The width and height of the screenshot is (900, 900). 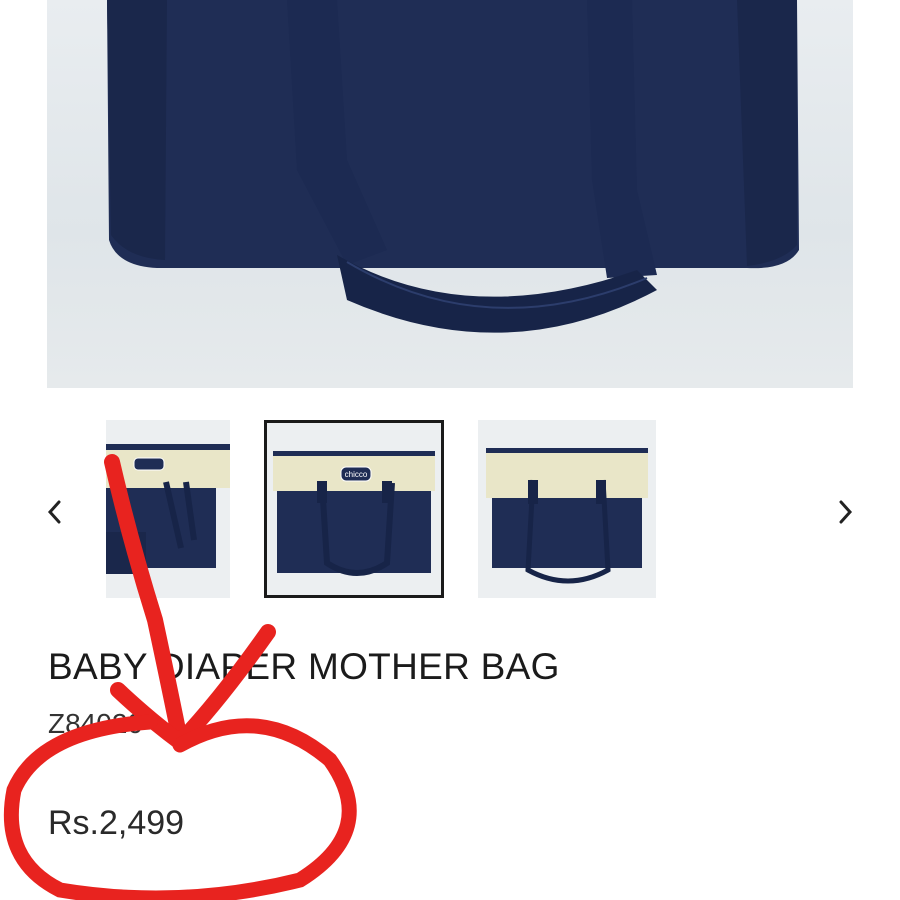 I want to click on chevron-right-icon, so click(x=846, y=512).